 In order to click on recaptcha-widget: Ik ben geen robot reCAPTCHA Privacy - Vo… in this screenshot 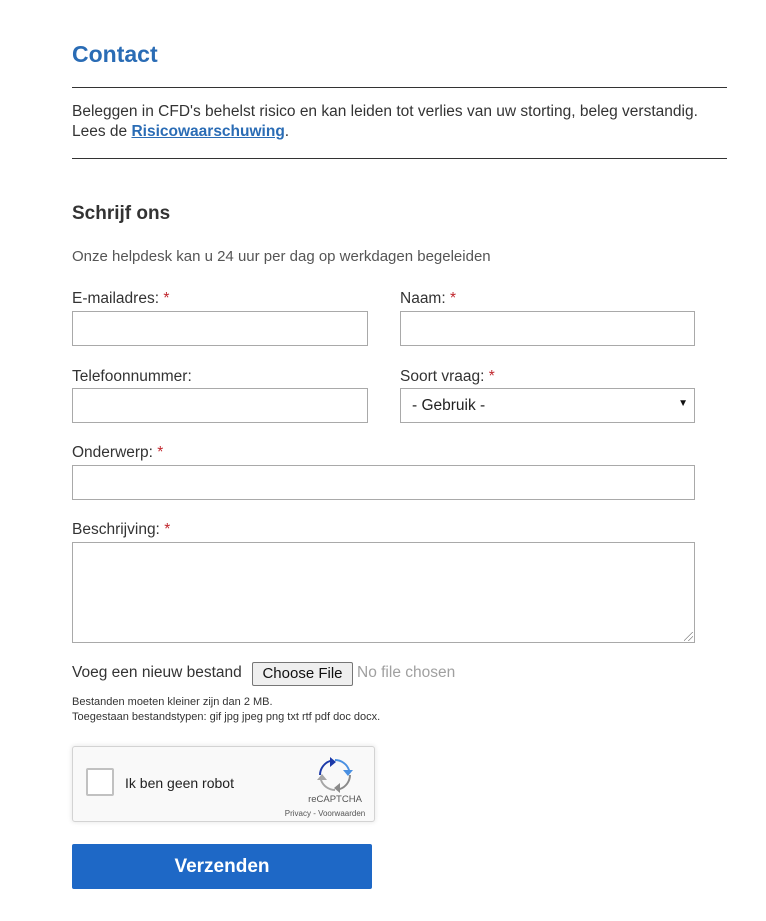, I will do `click(223, 784)`.